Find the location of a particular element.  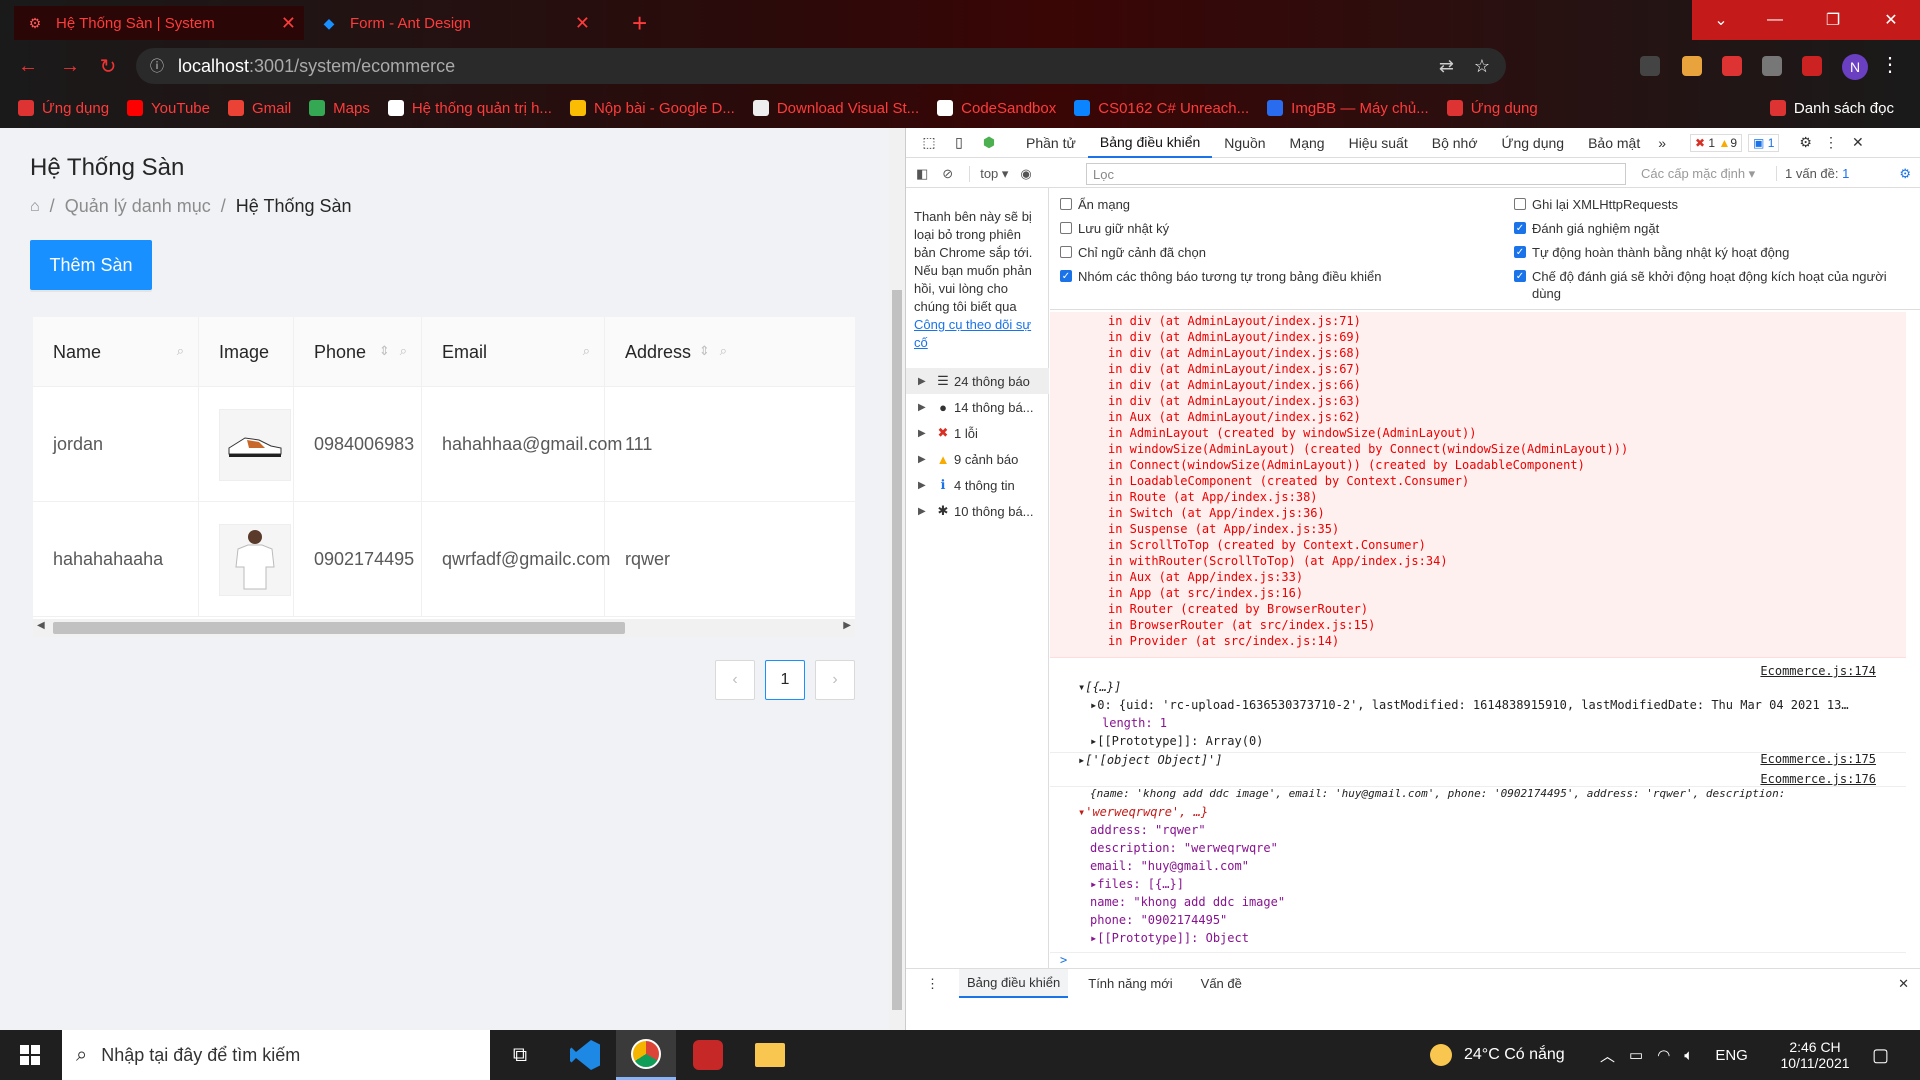

info-badge: ▣ 1 is located at coordinates (1764, 142).